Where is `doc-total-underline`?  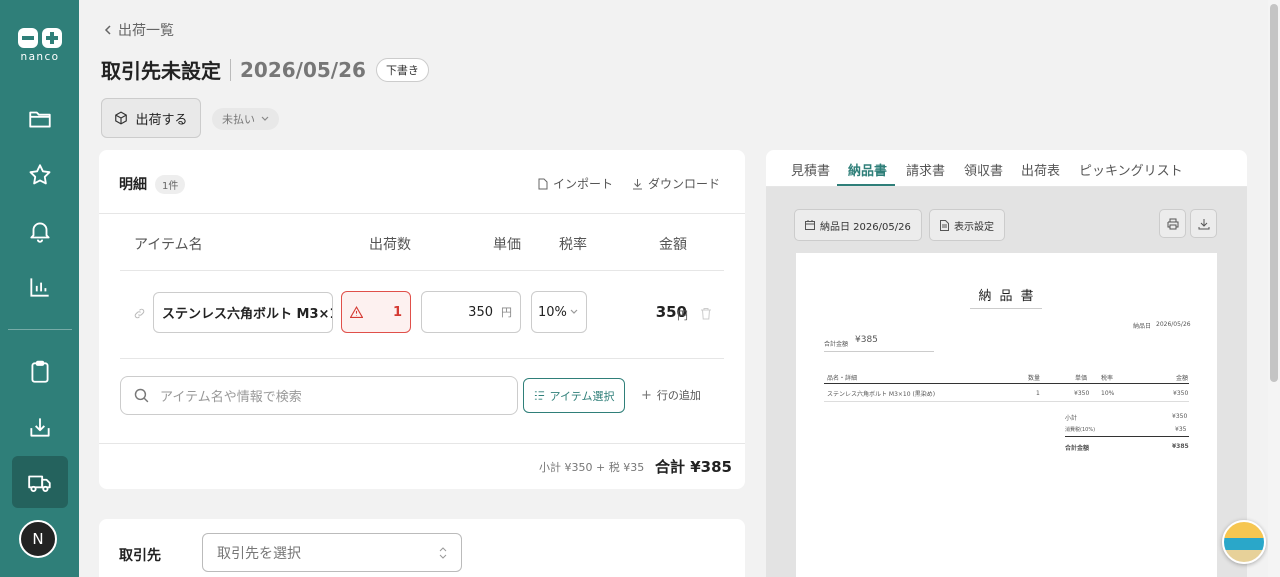 doc-total-underline is located at coordinates (879, 351).